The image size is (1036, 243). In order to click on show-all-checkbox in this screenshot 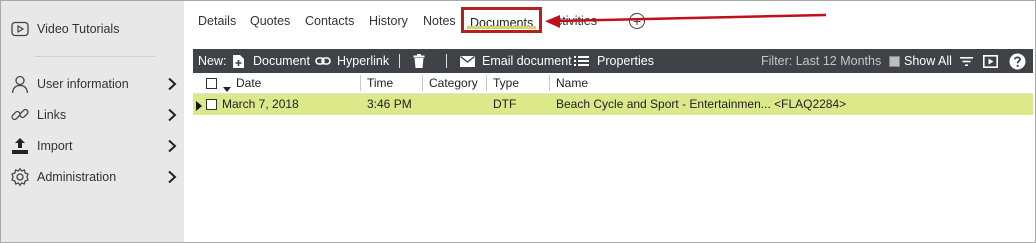, I will do `click(894, 61)`.